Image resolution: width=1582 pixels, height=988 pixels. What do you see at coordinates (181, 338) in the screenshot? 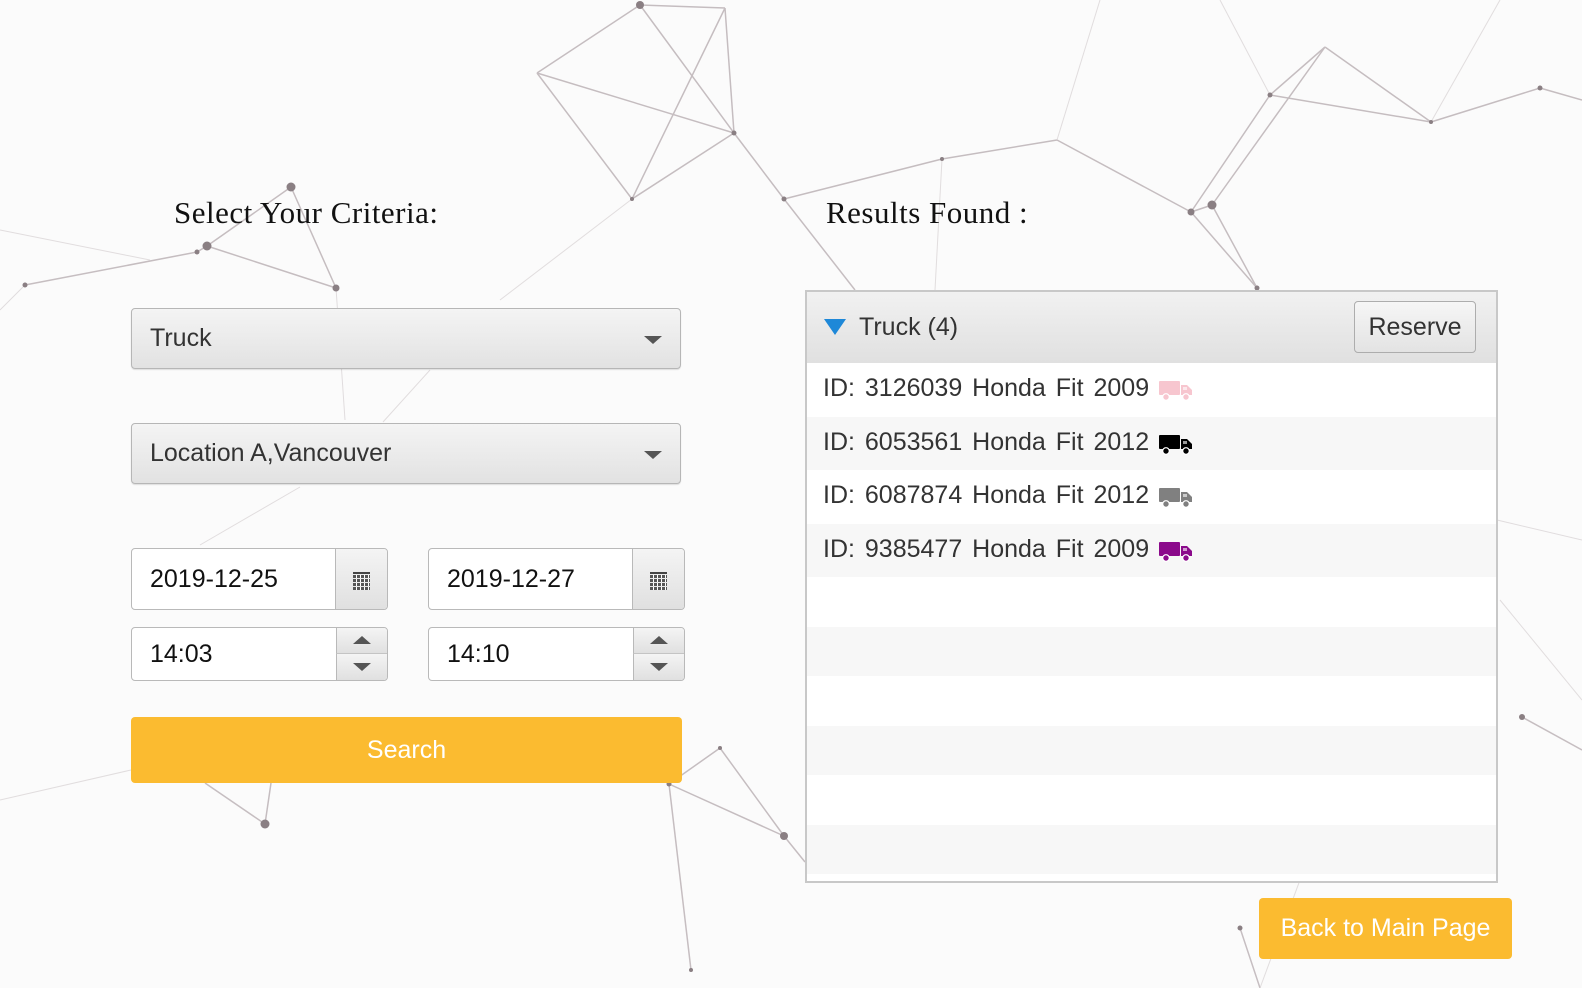
I see `vehicle-type-value: Truck` at bounding box center [181, 338].